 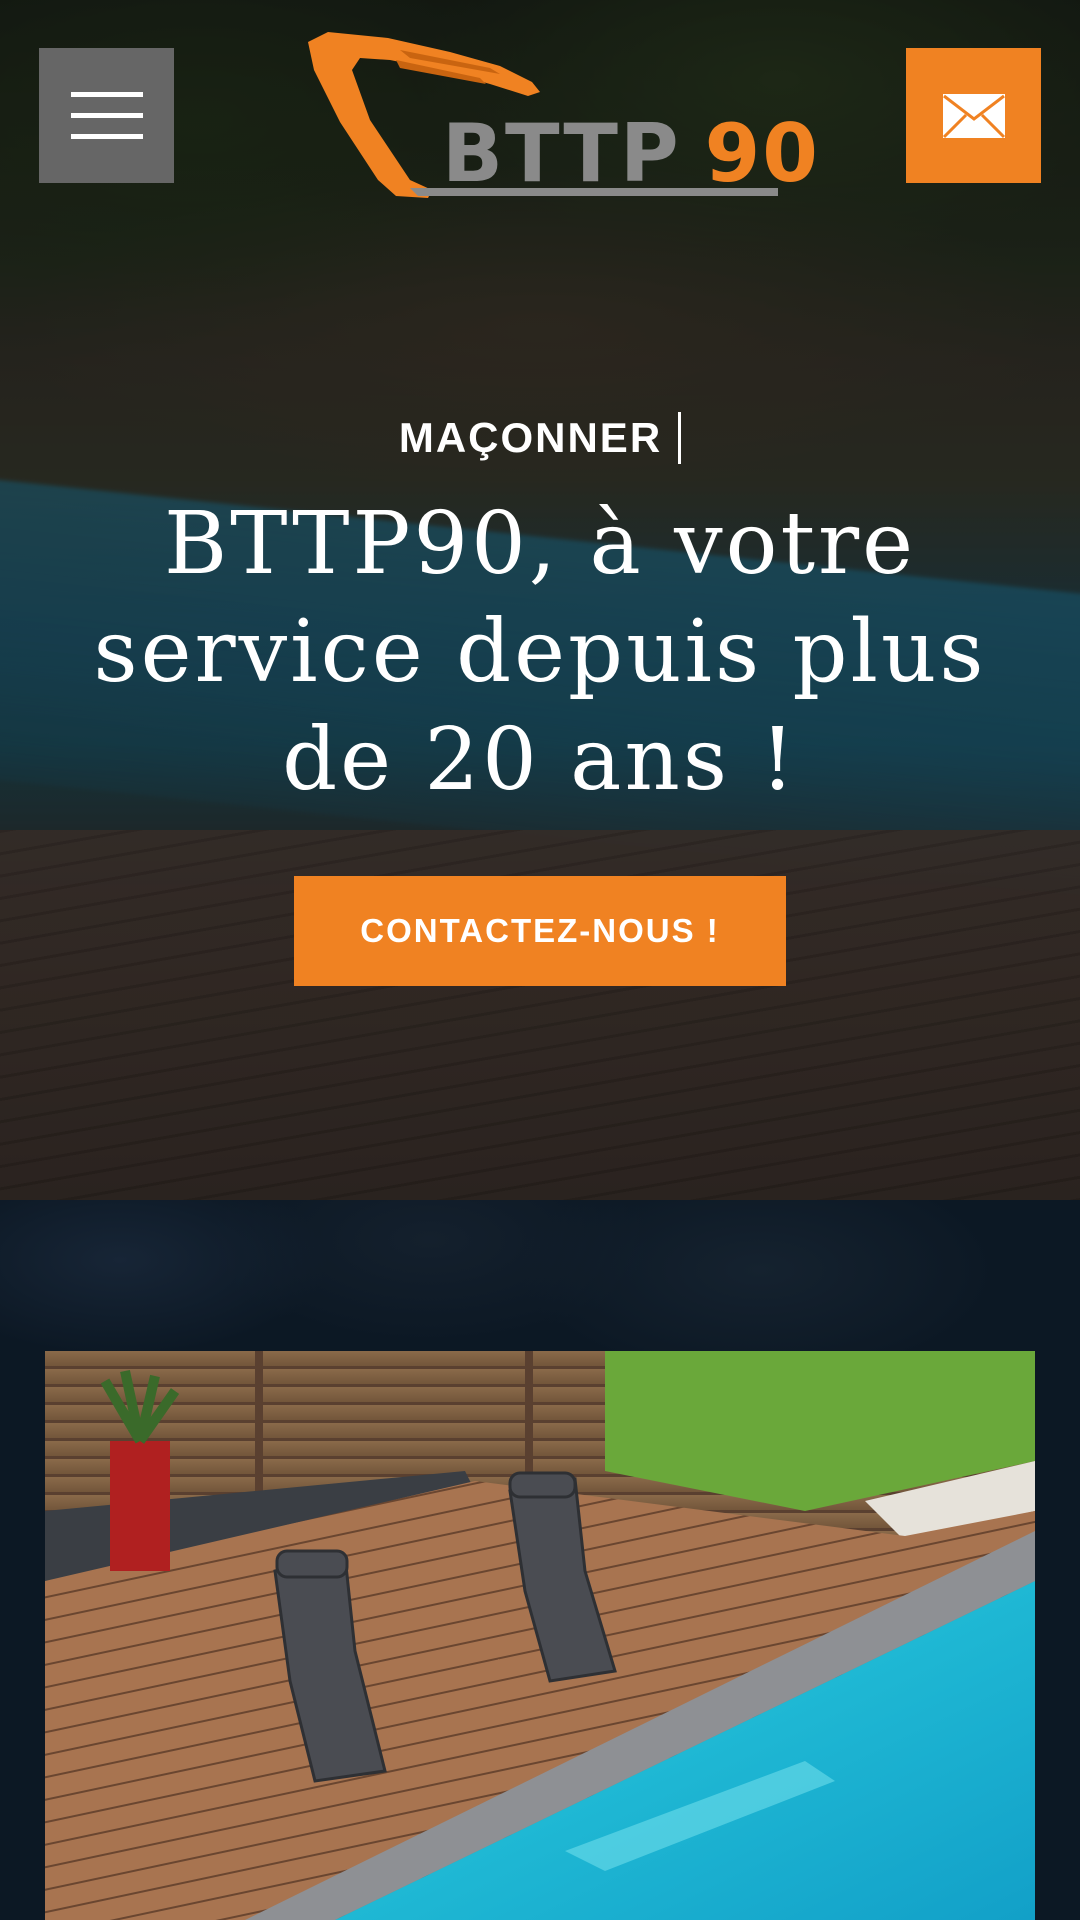 What do you see at coordinates (530, 437) in the screenshot?
I see `hero-eyebrow-text: MAÇONNER` at bounding box center [530, 437].